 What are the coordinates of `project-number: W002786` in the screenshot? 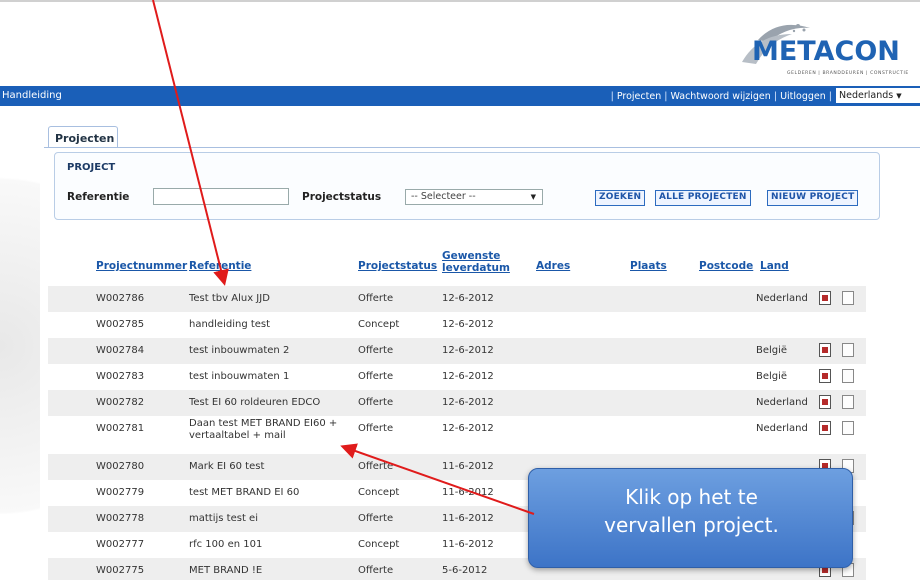 It's located at (120, 298).